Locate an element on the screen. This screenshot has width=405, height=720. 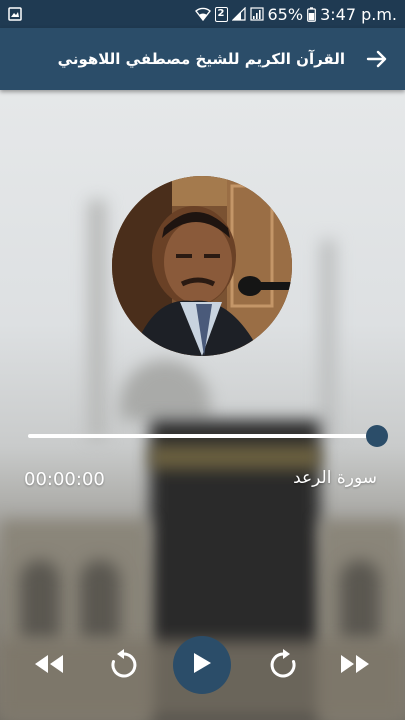
seek-bar is located at coordinates (208, 436).